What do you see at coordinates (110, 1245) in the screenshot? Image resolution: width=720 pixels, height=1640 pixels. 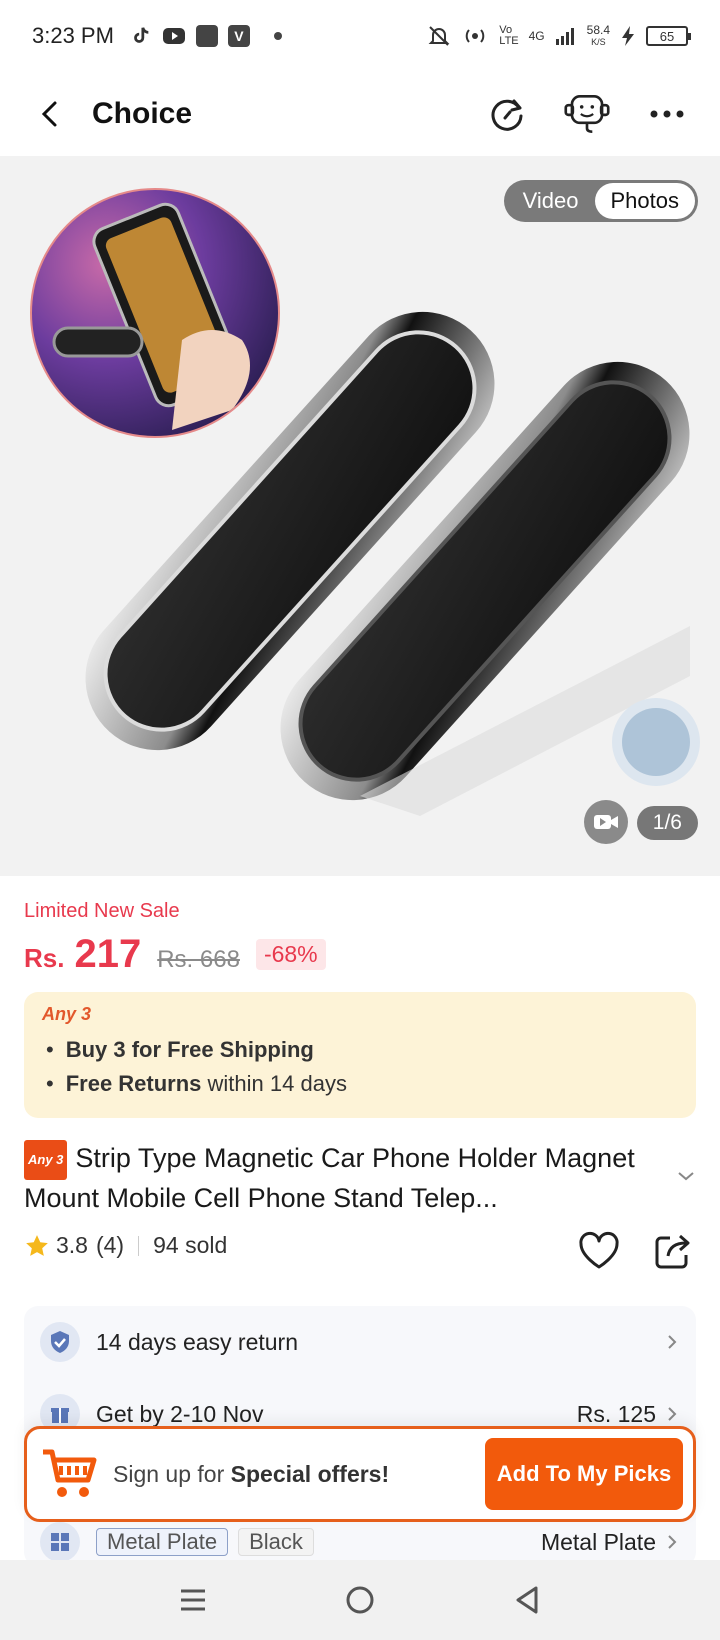 I see `review-count: (4)` at bounding box center [110, 1245].